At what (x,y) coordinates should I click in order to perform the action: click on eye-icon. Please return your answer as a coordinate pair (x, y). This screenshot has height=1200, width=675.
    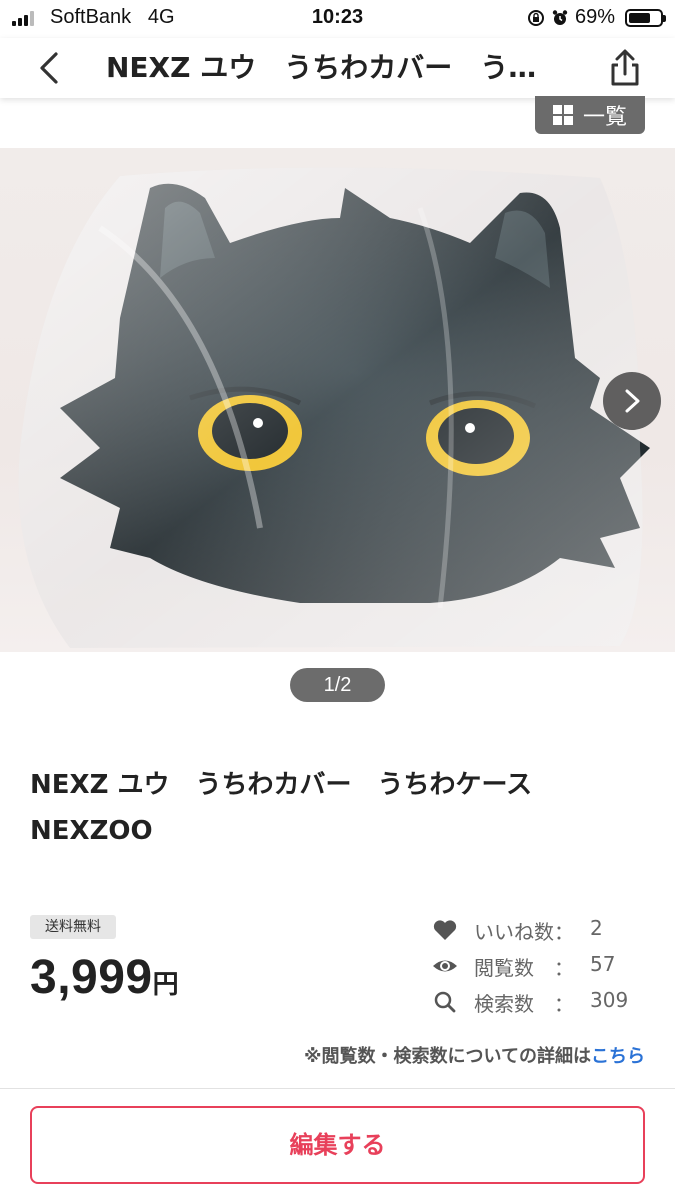
    Looking at the image, I should click on (445, 966).